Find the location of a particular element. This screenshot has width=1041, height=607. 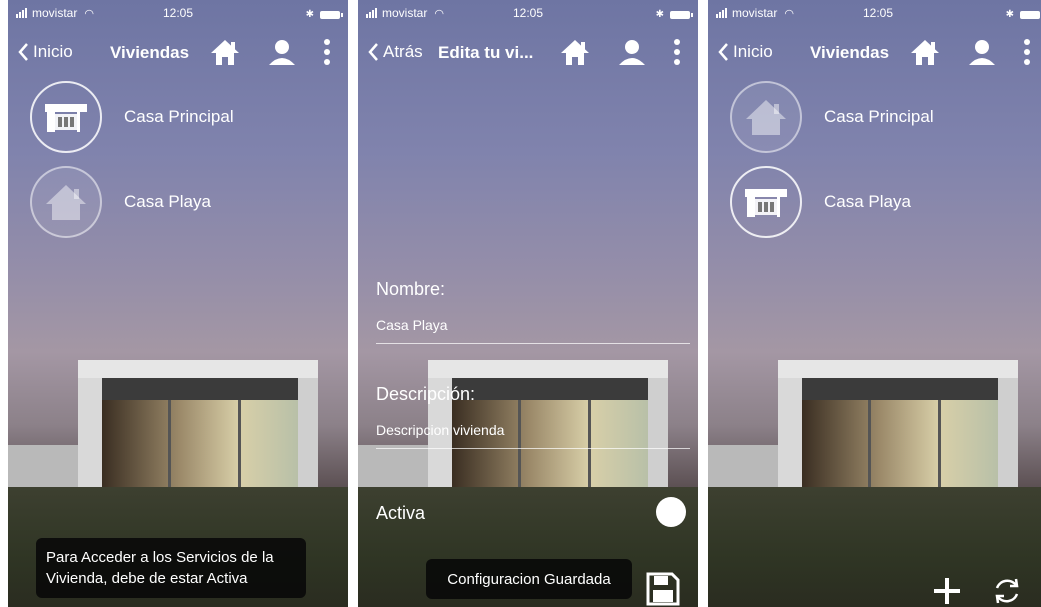

nombre-label: Nombre: is located at coordinates (411, 289).